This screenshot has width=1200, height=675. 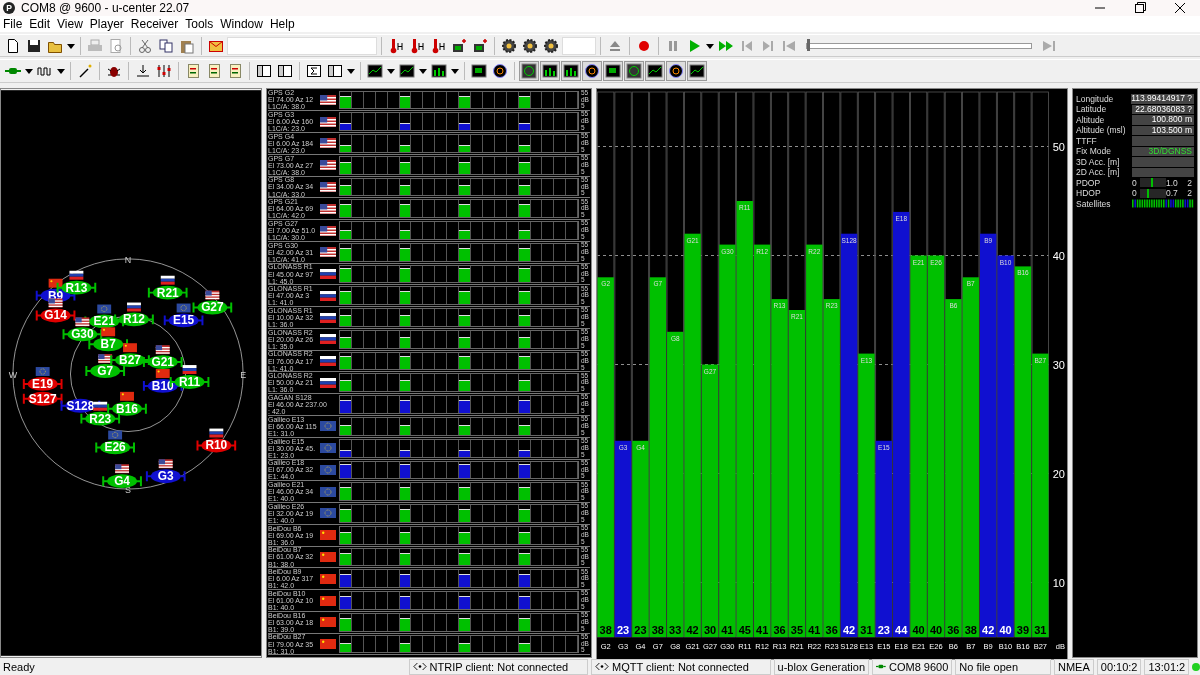 I want to click on gauge-min-label: 0, so click(x=1135, y=193).